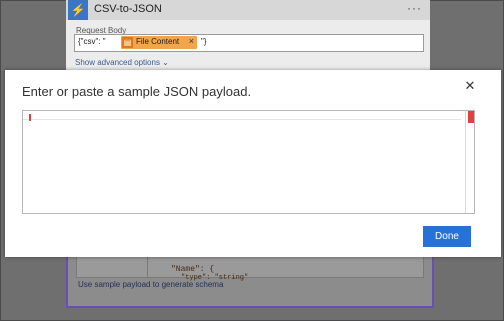  I want to click on token-label: File Content, so click(158, 41).